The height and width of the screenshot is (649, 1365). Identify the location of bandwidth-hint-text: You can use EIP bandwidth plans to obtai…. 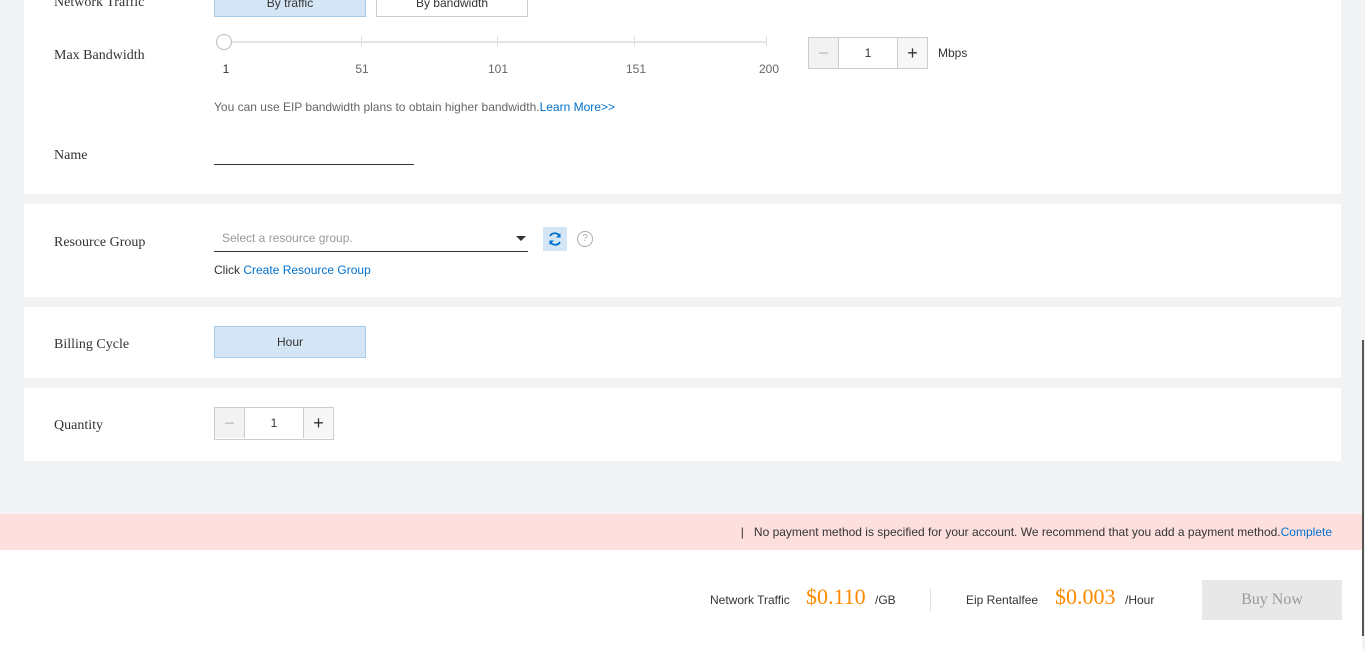
(377, 107).